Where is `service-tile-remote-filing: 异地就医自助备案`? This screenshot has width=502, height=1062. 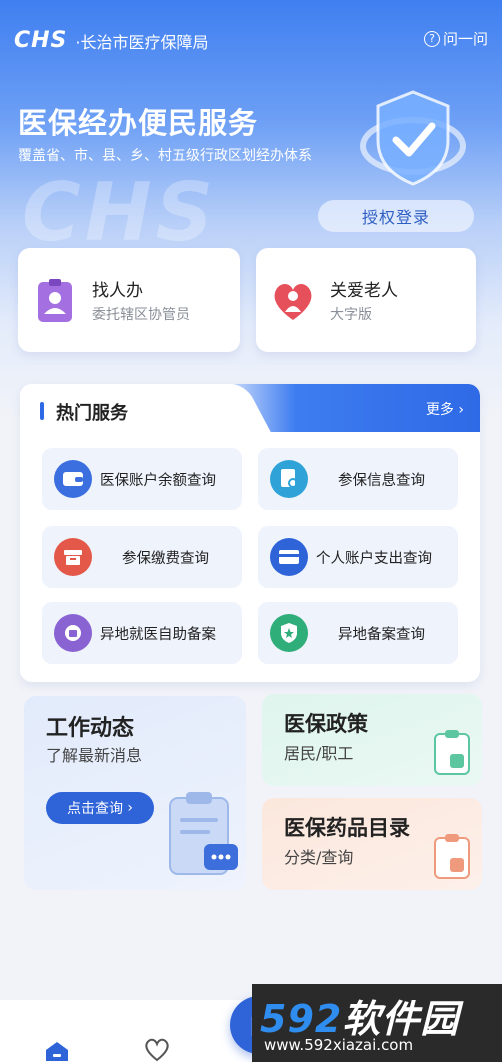
service-tile-remote-filing: 异地就医自助备案 is located at coordinates (142, 633).